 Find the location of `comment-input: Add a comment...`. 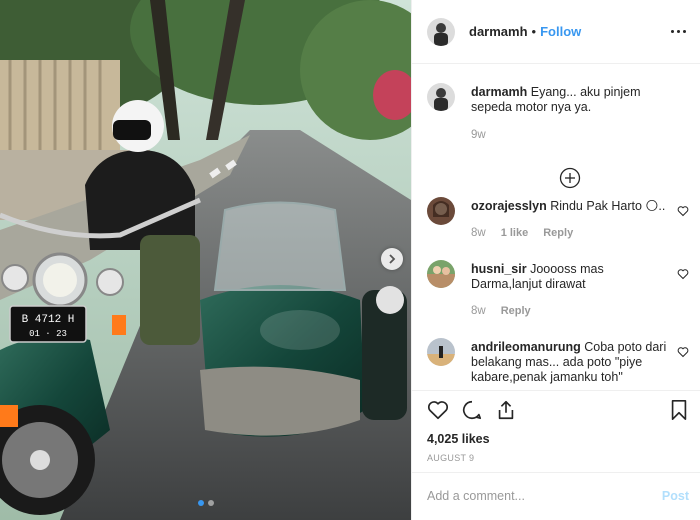

comment-input: Add a comment... is located at coordinates (476, 496).